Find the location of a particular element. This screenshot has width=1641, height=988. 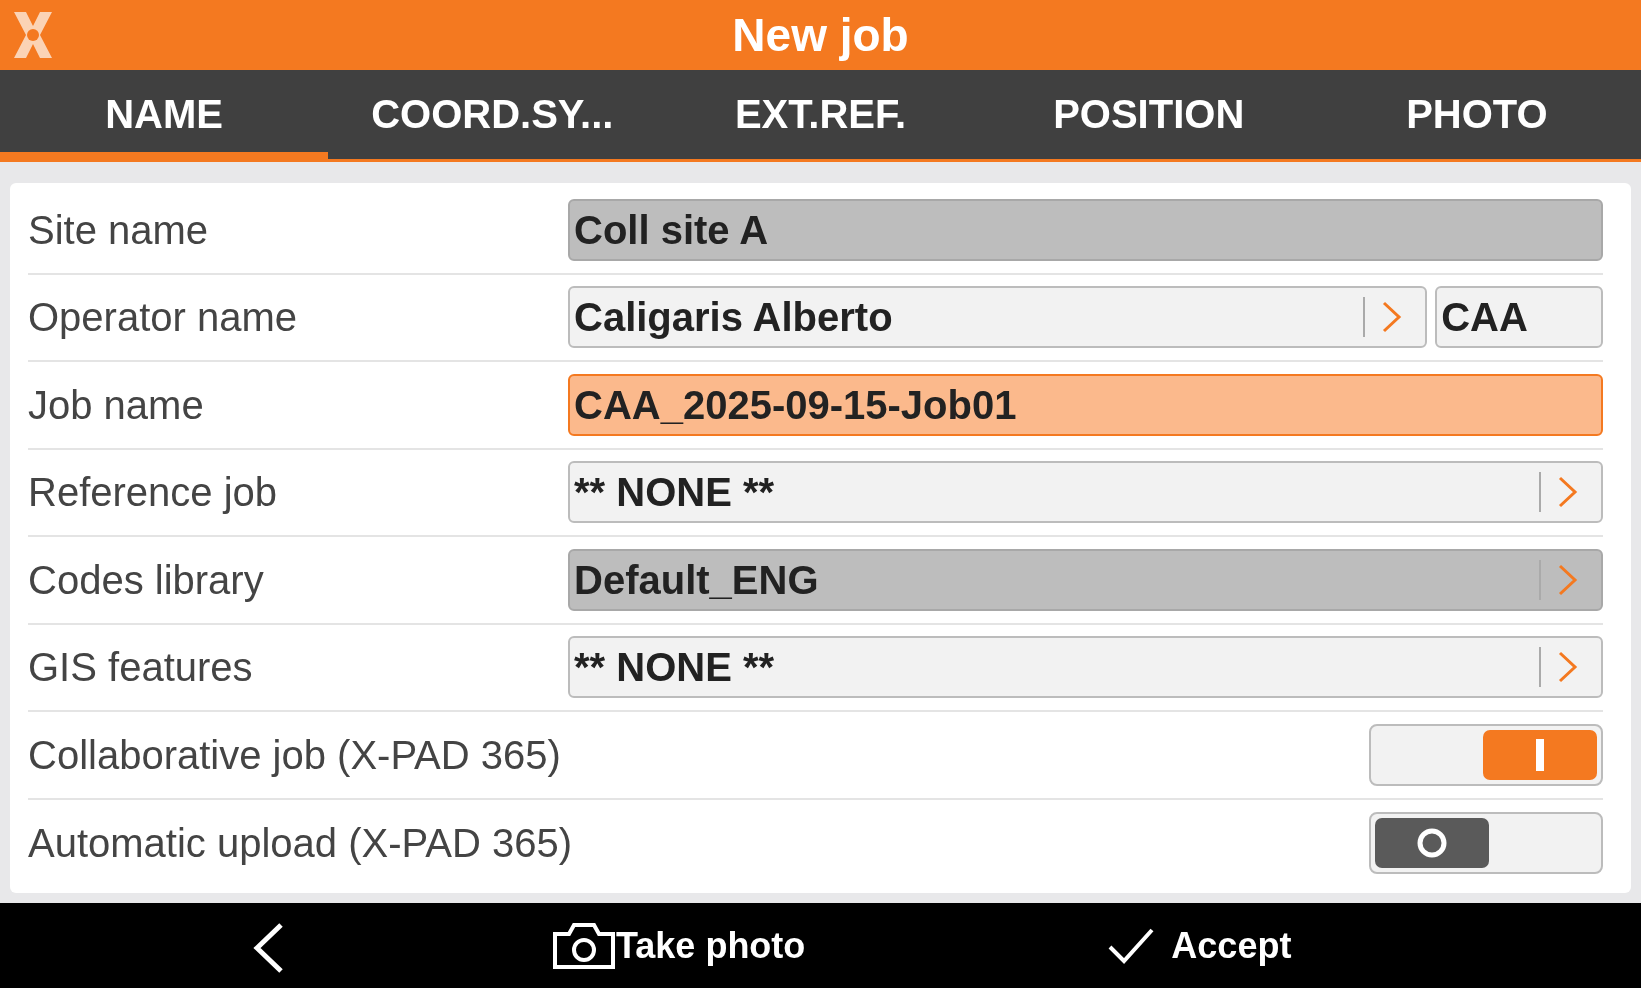

tab: PHOTO is located at coordinates (1476, 114).